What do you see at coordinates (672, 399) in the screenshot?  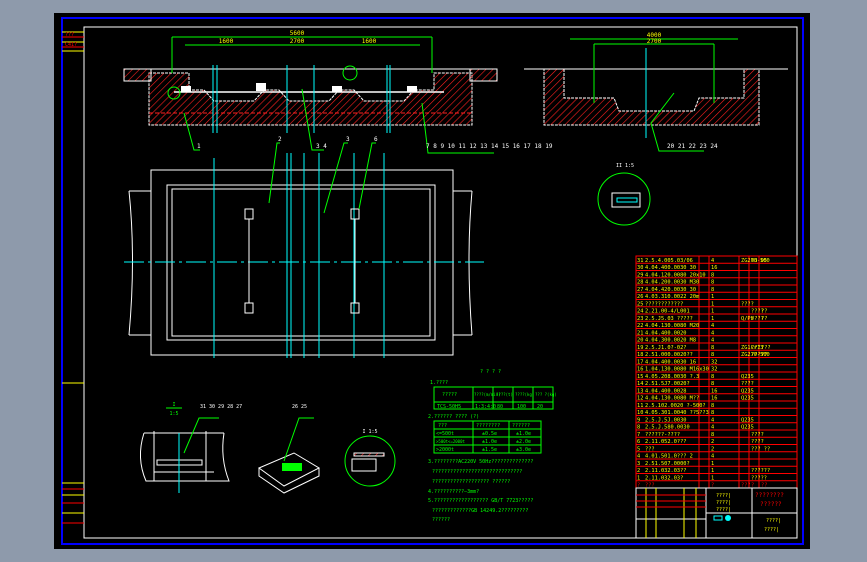 I see `bom-cell: 4.04.130.0080 M??` at bounding box center [672, 399].